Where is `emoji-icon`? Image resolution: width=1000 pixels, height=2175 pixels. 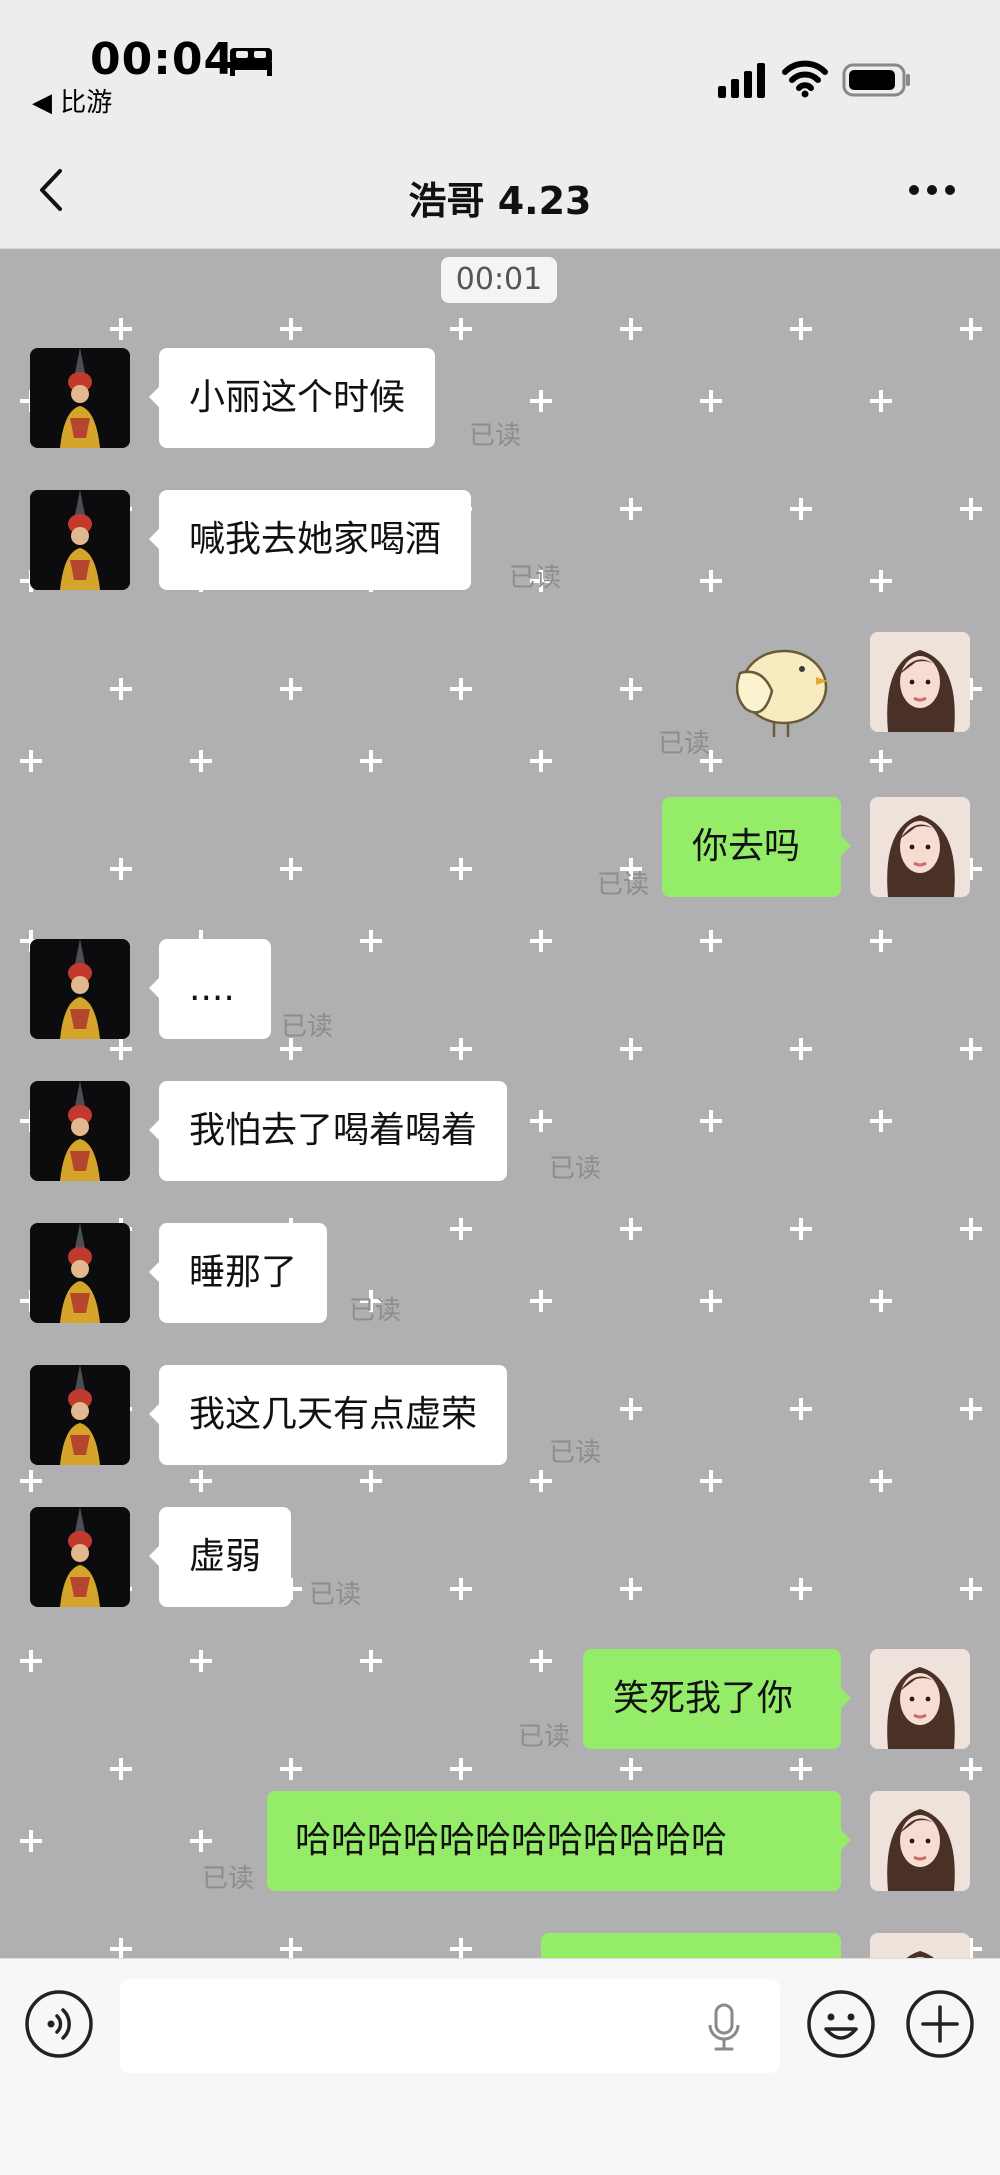
emoji-icon is located at coordinates (841, 2024).